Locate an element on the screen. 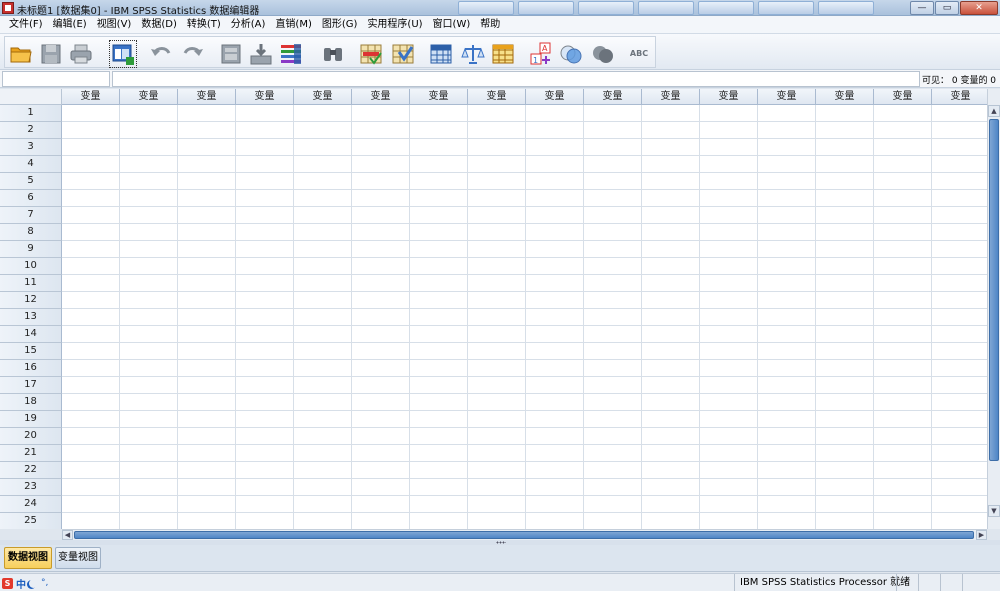  split-file-icon is located at coordinates (441, 54).